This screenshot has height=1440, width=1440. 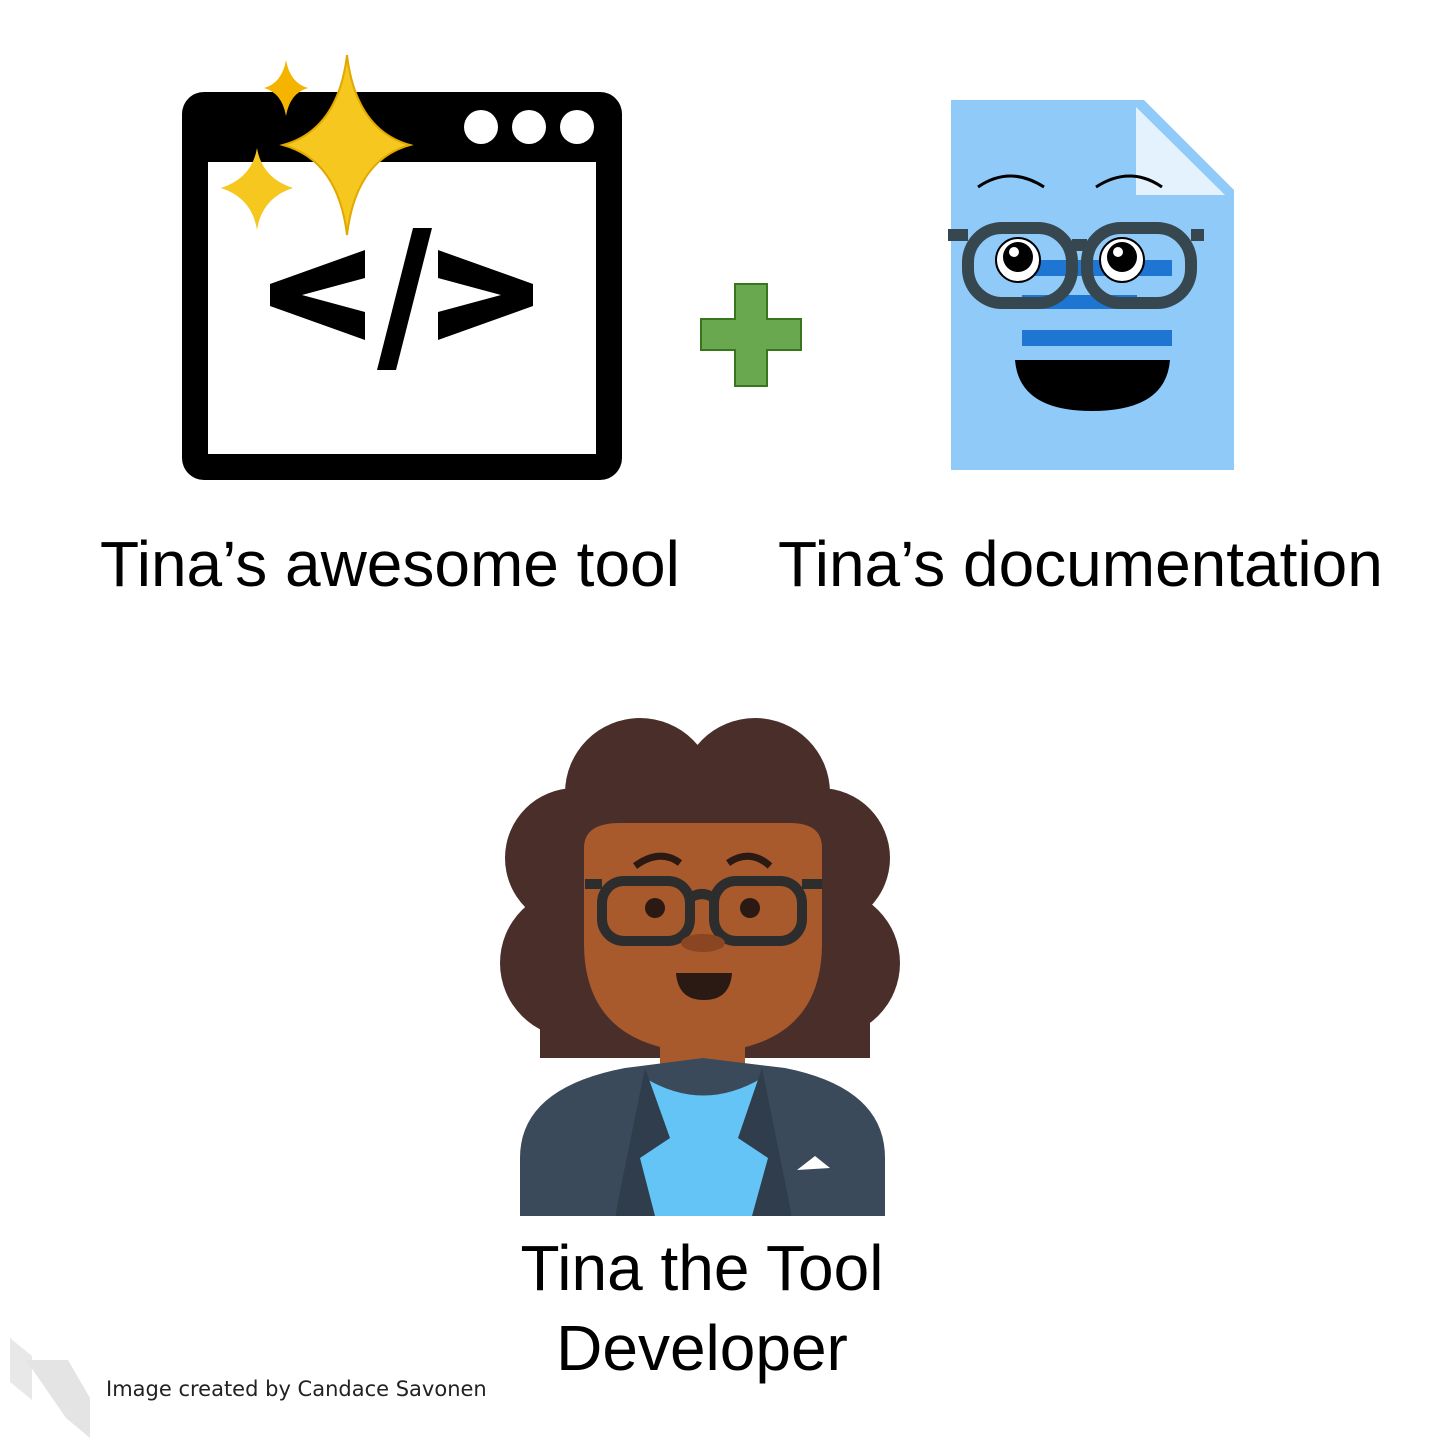 What do you see at coordinates (702, 1268) in the screenshot?
I see `developer-caption-line1: Tina the Tool` at bounding box center [702, 1268].